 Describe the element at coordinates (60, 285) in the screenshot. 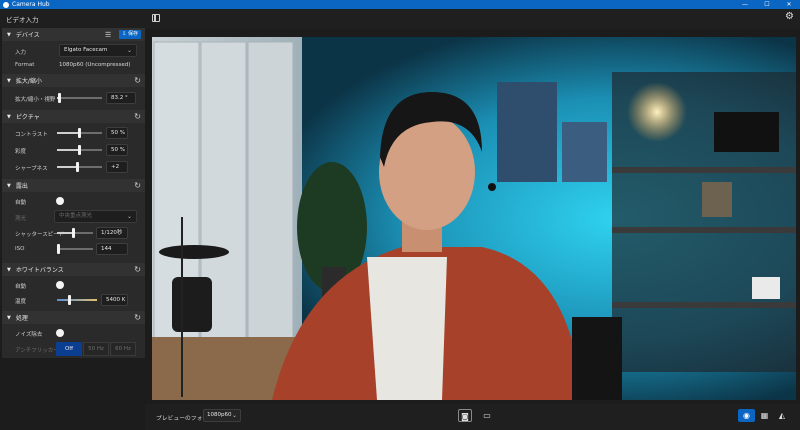

I see `wb-auto-toggle` at that location.